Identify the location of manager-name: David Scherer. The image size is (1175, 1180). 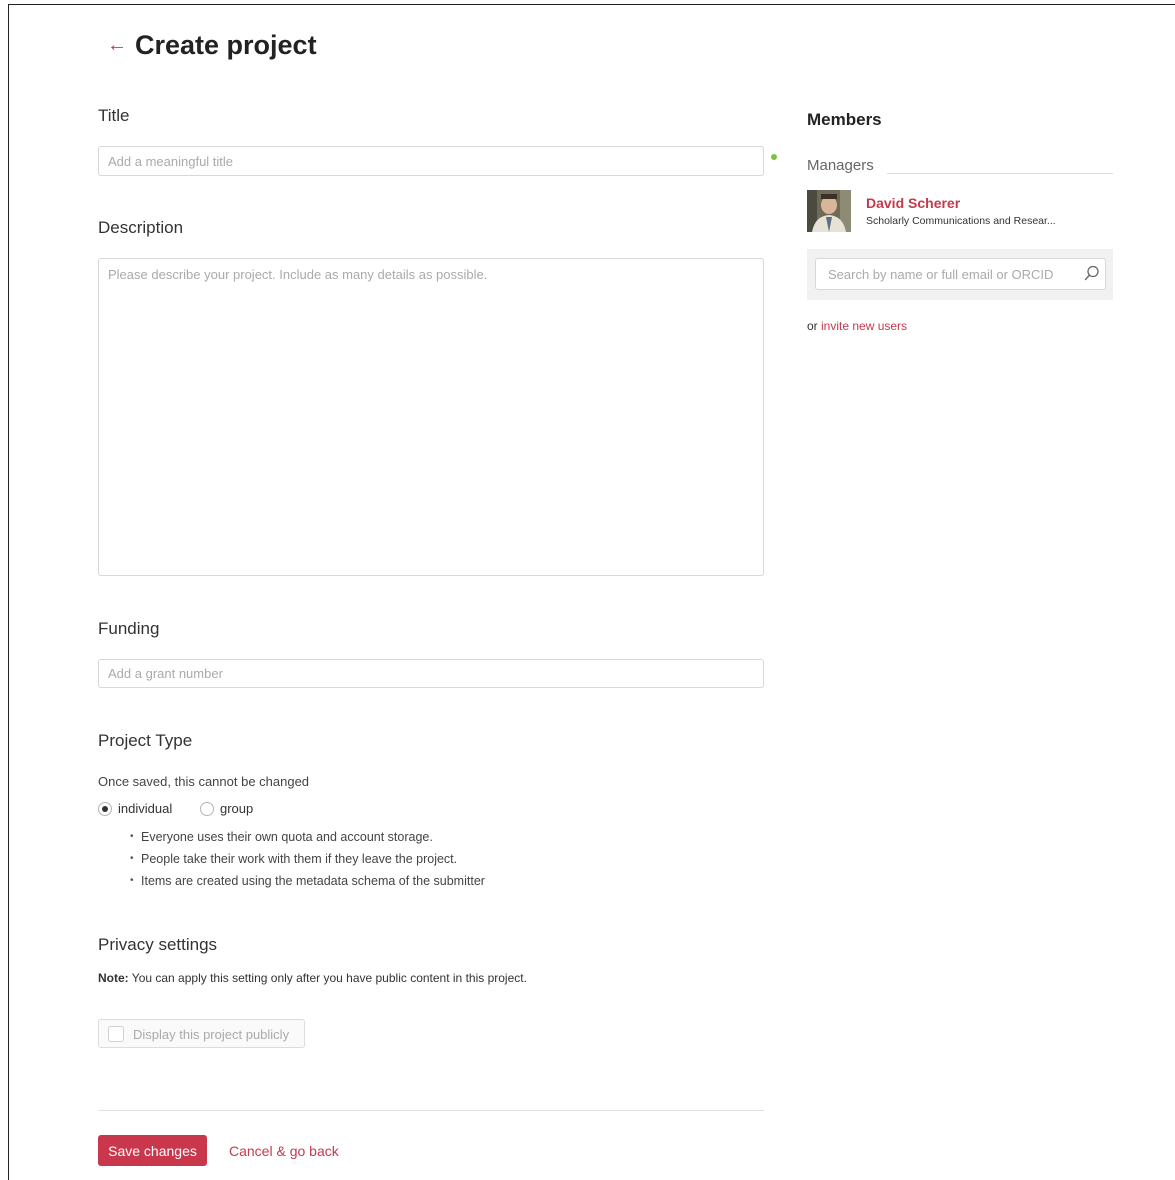
(913, 203).